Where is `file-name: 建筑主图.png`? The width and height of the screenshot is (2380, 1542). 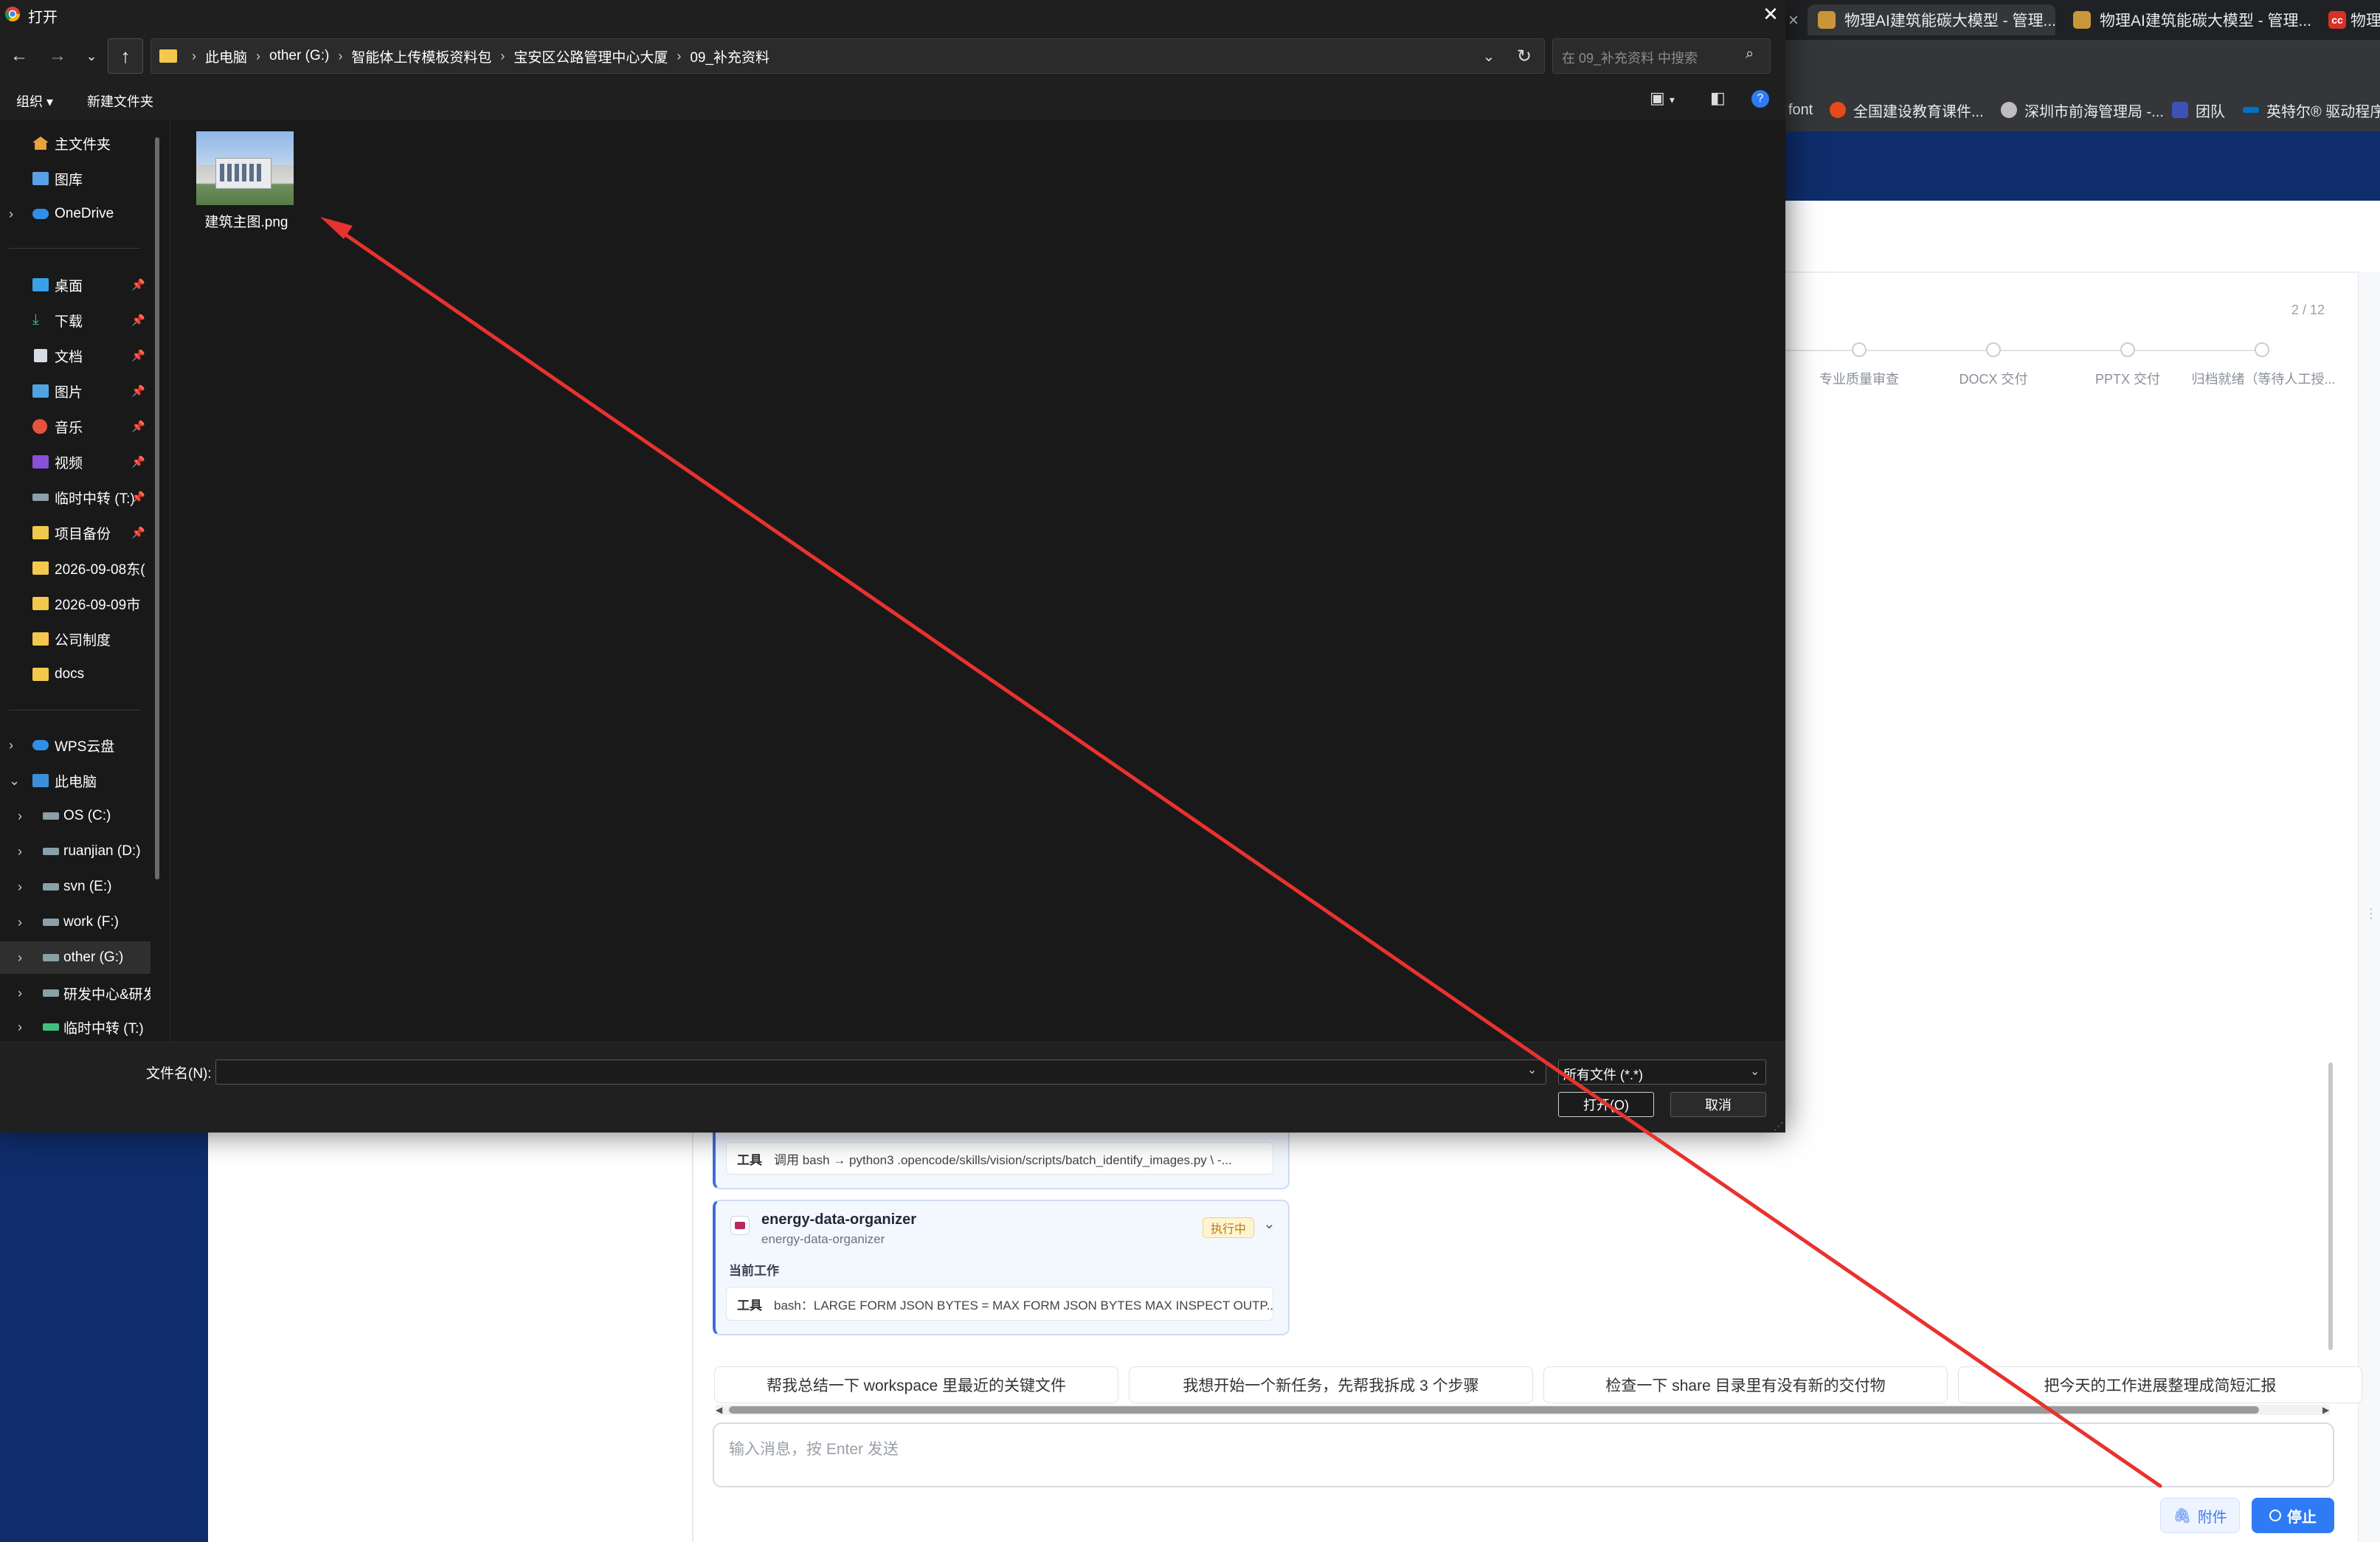
file-name: 建筑主图.png is located at coordinates (246, 221).